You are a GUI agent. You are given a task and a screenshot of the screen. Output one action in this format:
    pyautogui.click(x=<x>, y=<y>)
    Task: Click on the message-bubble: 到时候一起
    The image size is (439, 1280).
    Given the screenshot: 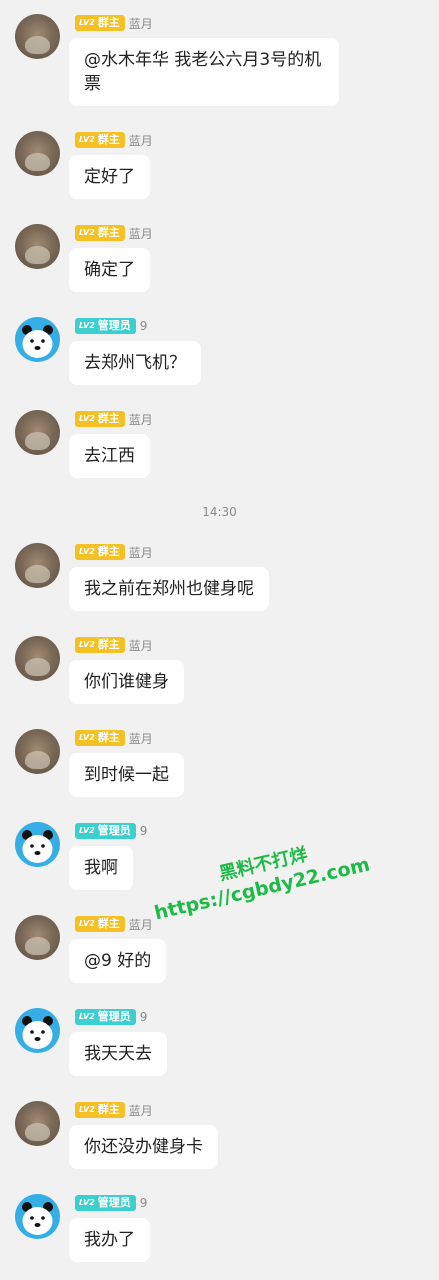 What is the action you would take?
    pyautogui.click(x=126, y=775)
    